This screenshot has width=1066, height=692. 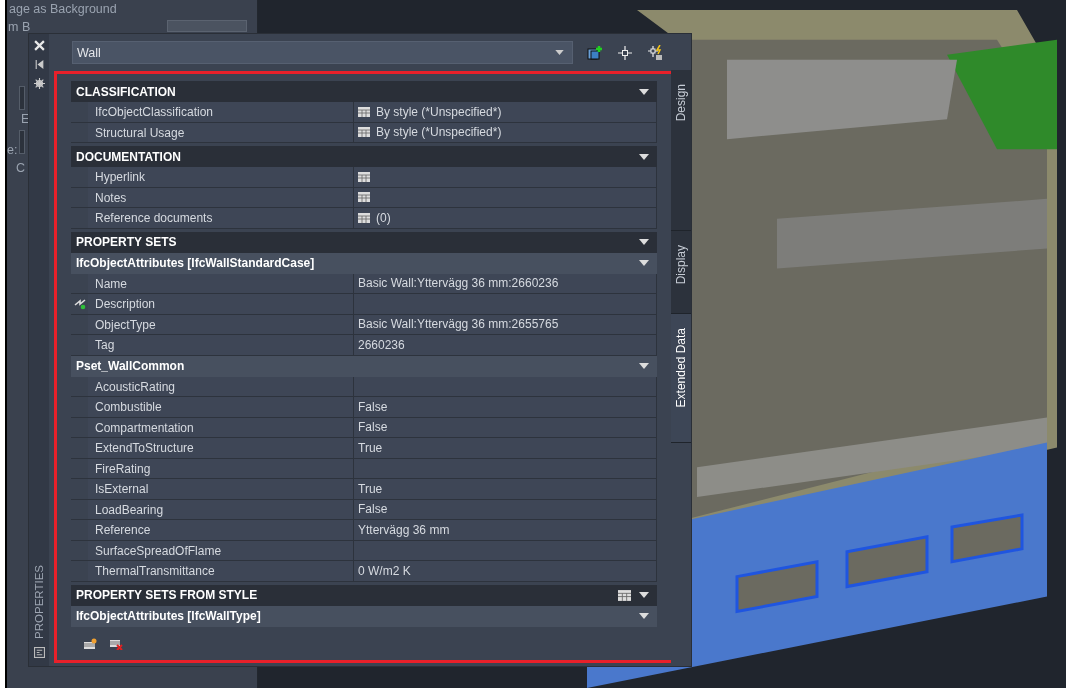 I want to click on add-property-set-icon, so click(x=90, y=644).